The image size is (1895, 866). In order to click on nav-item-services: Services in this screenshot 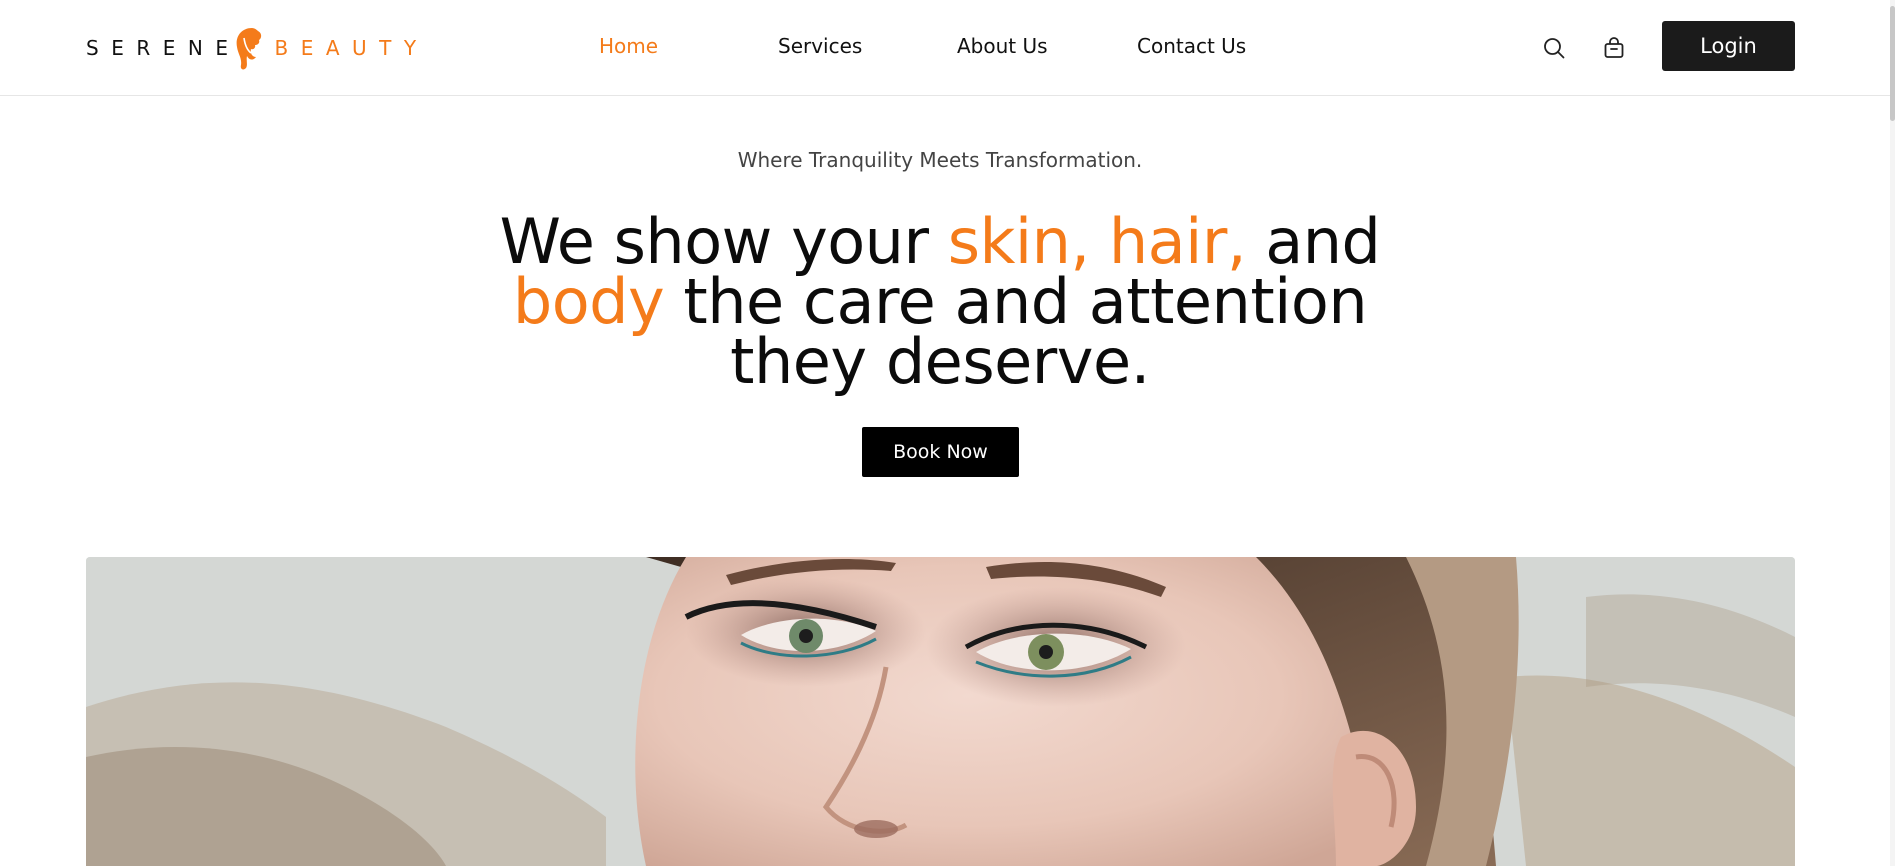, I will do `click(820, 46)`.